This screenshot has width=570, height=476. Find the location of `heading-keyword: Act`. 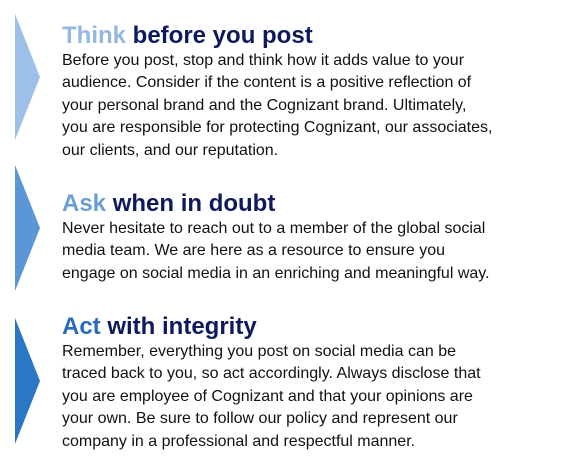

heading-keyword: Act is located at coordinates (81, 326).